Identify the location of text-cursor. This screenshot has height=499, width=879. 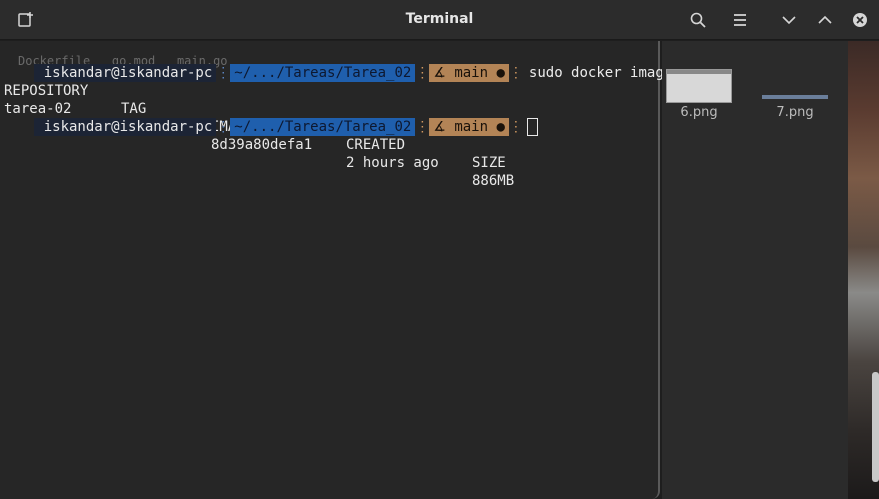
(532, 127).